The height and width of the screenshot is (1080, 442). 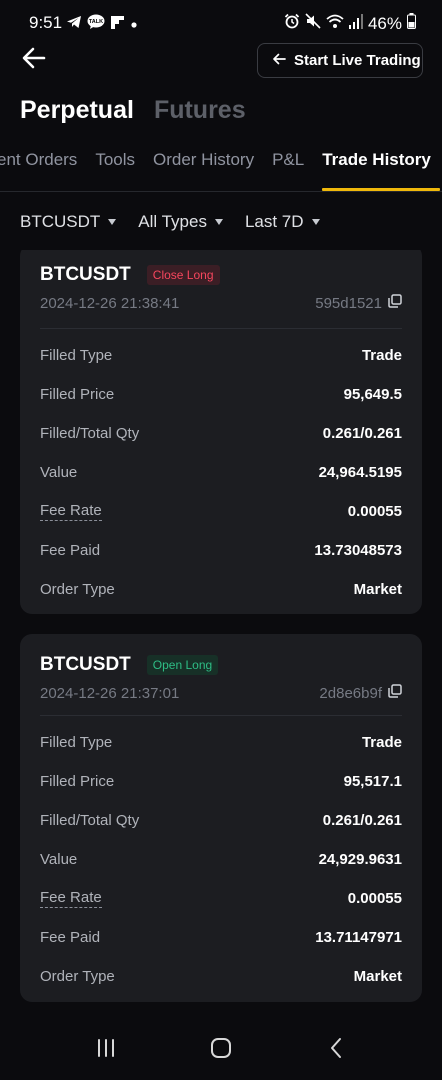 I want to click on detail-row: Filled Price 95,517.1, so click(x=221, y=781).